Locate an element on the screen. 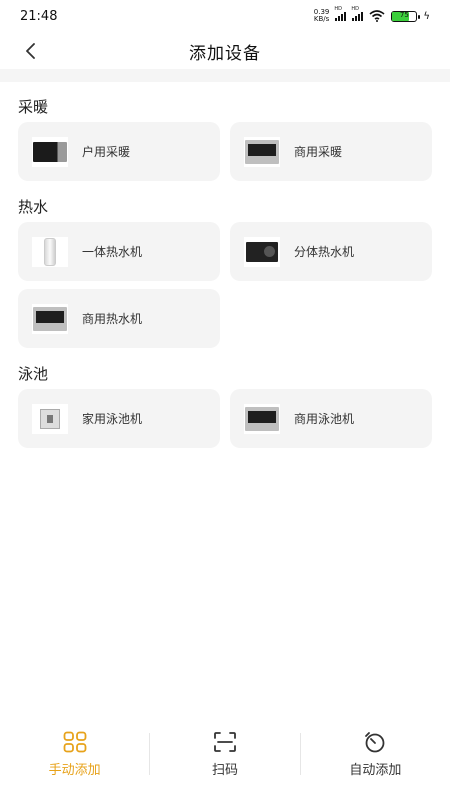 This screenshot has height=800, width=450. tab-auto-add: 自动添加 is located at coordinates (375, 754).